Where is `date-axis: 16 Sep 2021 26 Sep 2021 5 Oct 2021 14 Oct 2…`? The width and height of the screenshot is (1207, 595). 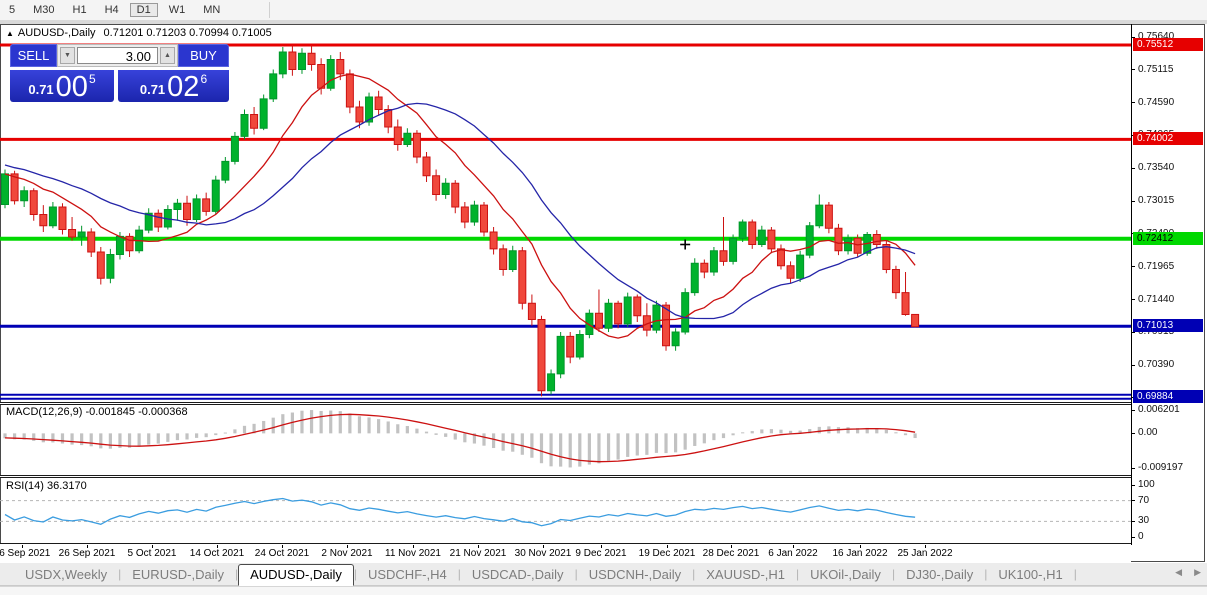 date-axis: 16 Sep 2021 26 Sep 2021 5 Oct 2021 14 Oct 2… is located at coordinates (565, 553).